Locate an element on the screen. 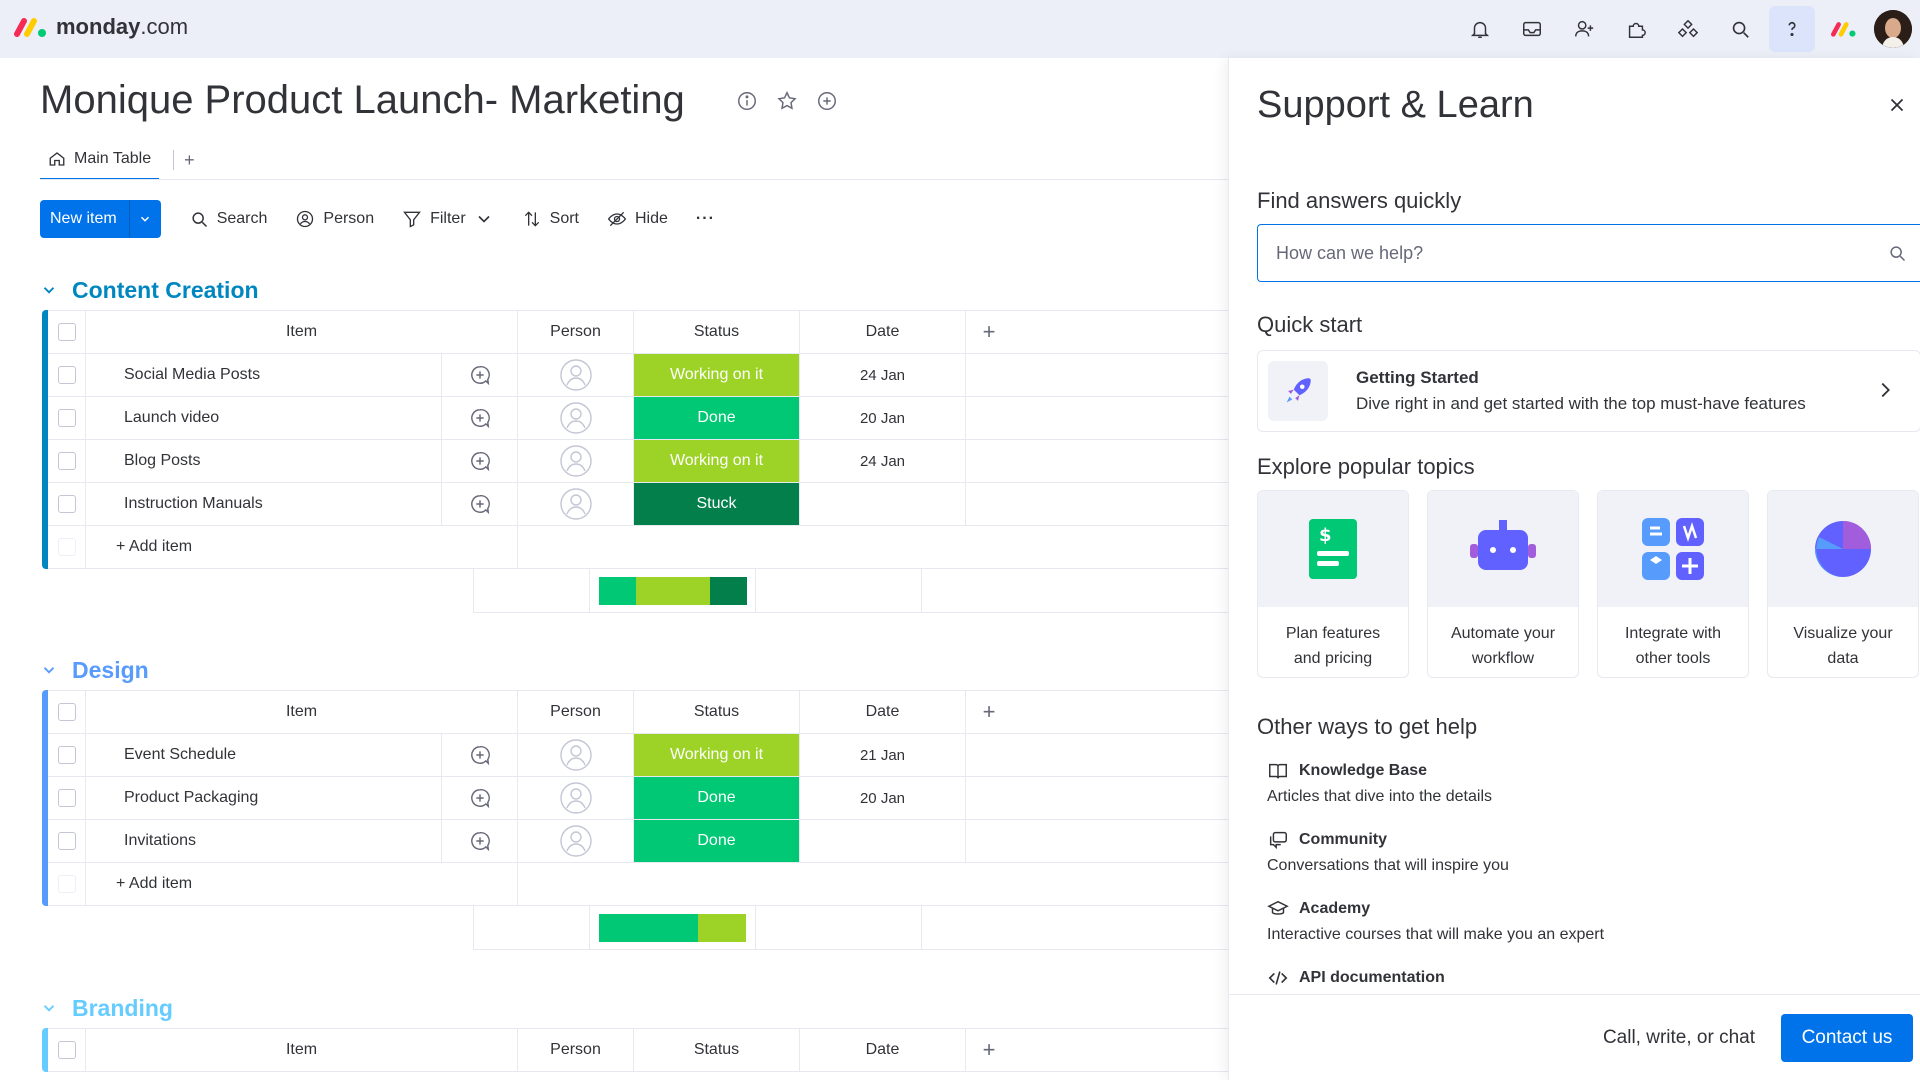  user-avatar is located at coordinates (1893, 29).